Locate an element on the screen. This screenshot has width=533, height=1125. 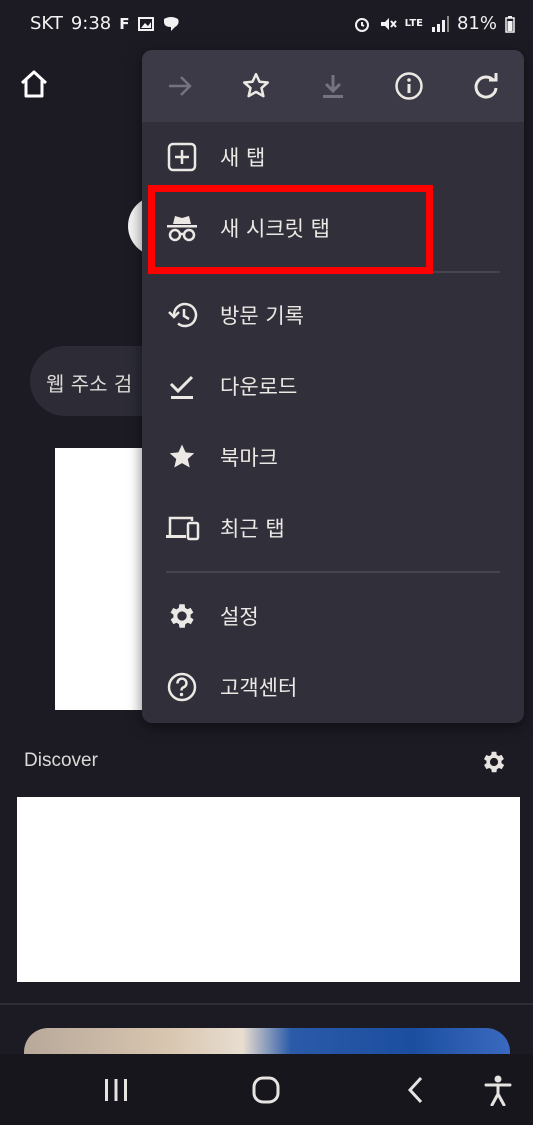
menu-item-recent-tabs: 최근 탭 is located at coordinates (333, 528).